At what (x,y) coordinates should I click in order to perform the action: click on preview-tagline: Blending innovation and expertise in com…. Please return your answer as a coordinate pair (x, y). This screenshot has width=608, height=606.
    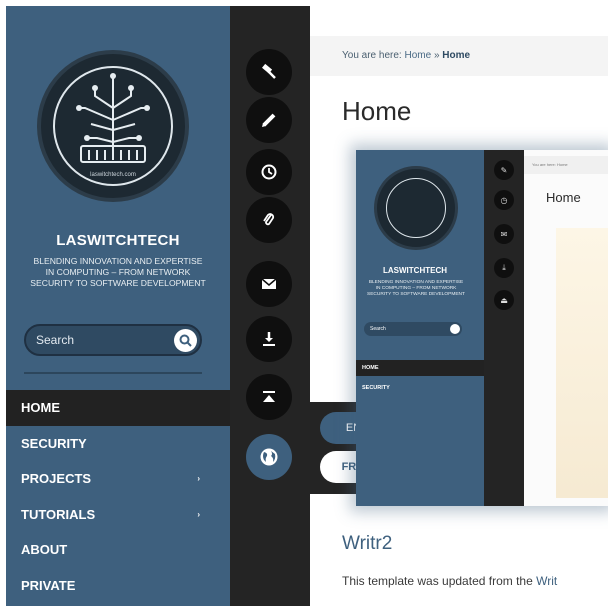
    Looking at the image, I should click on (416, 288).